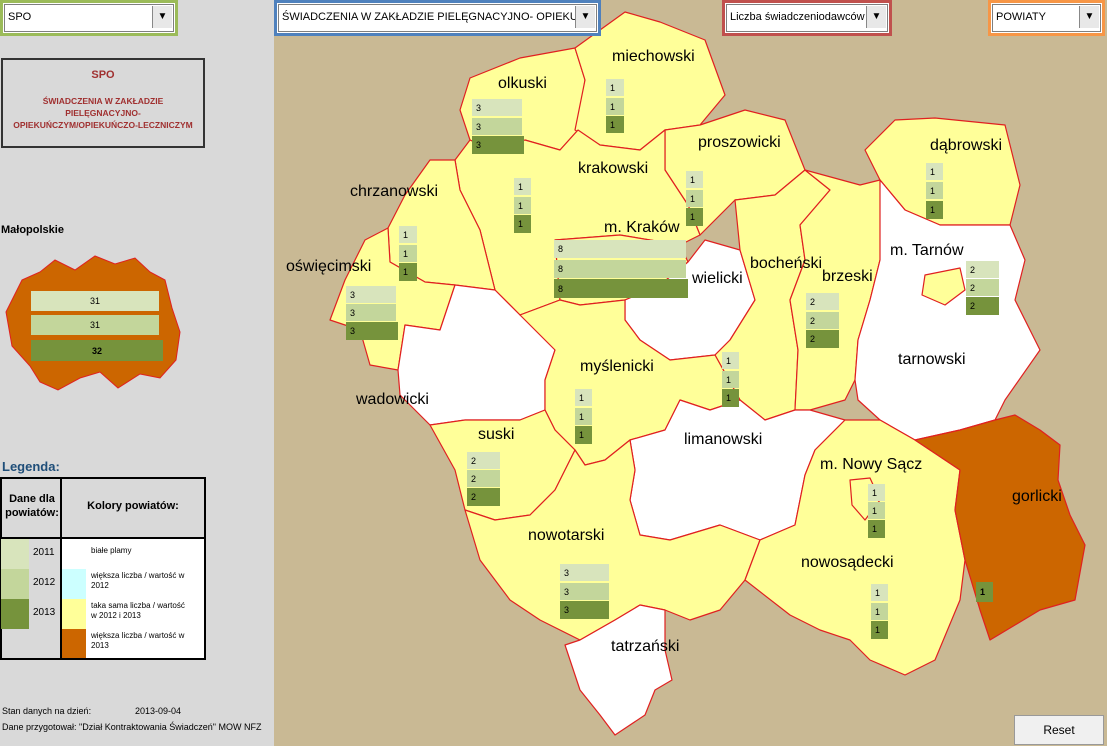 This screenshot has height=746, width=1107. I want to click on chrzanowski-value-2013: 1, so click(408, 272).